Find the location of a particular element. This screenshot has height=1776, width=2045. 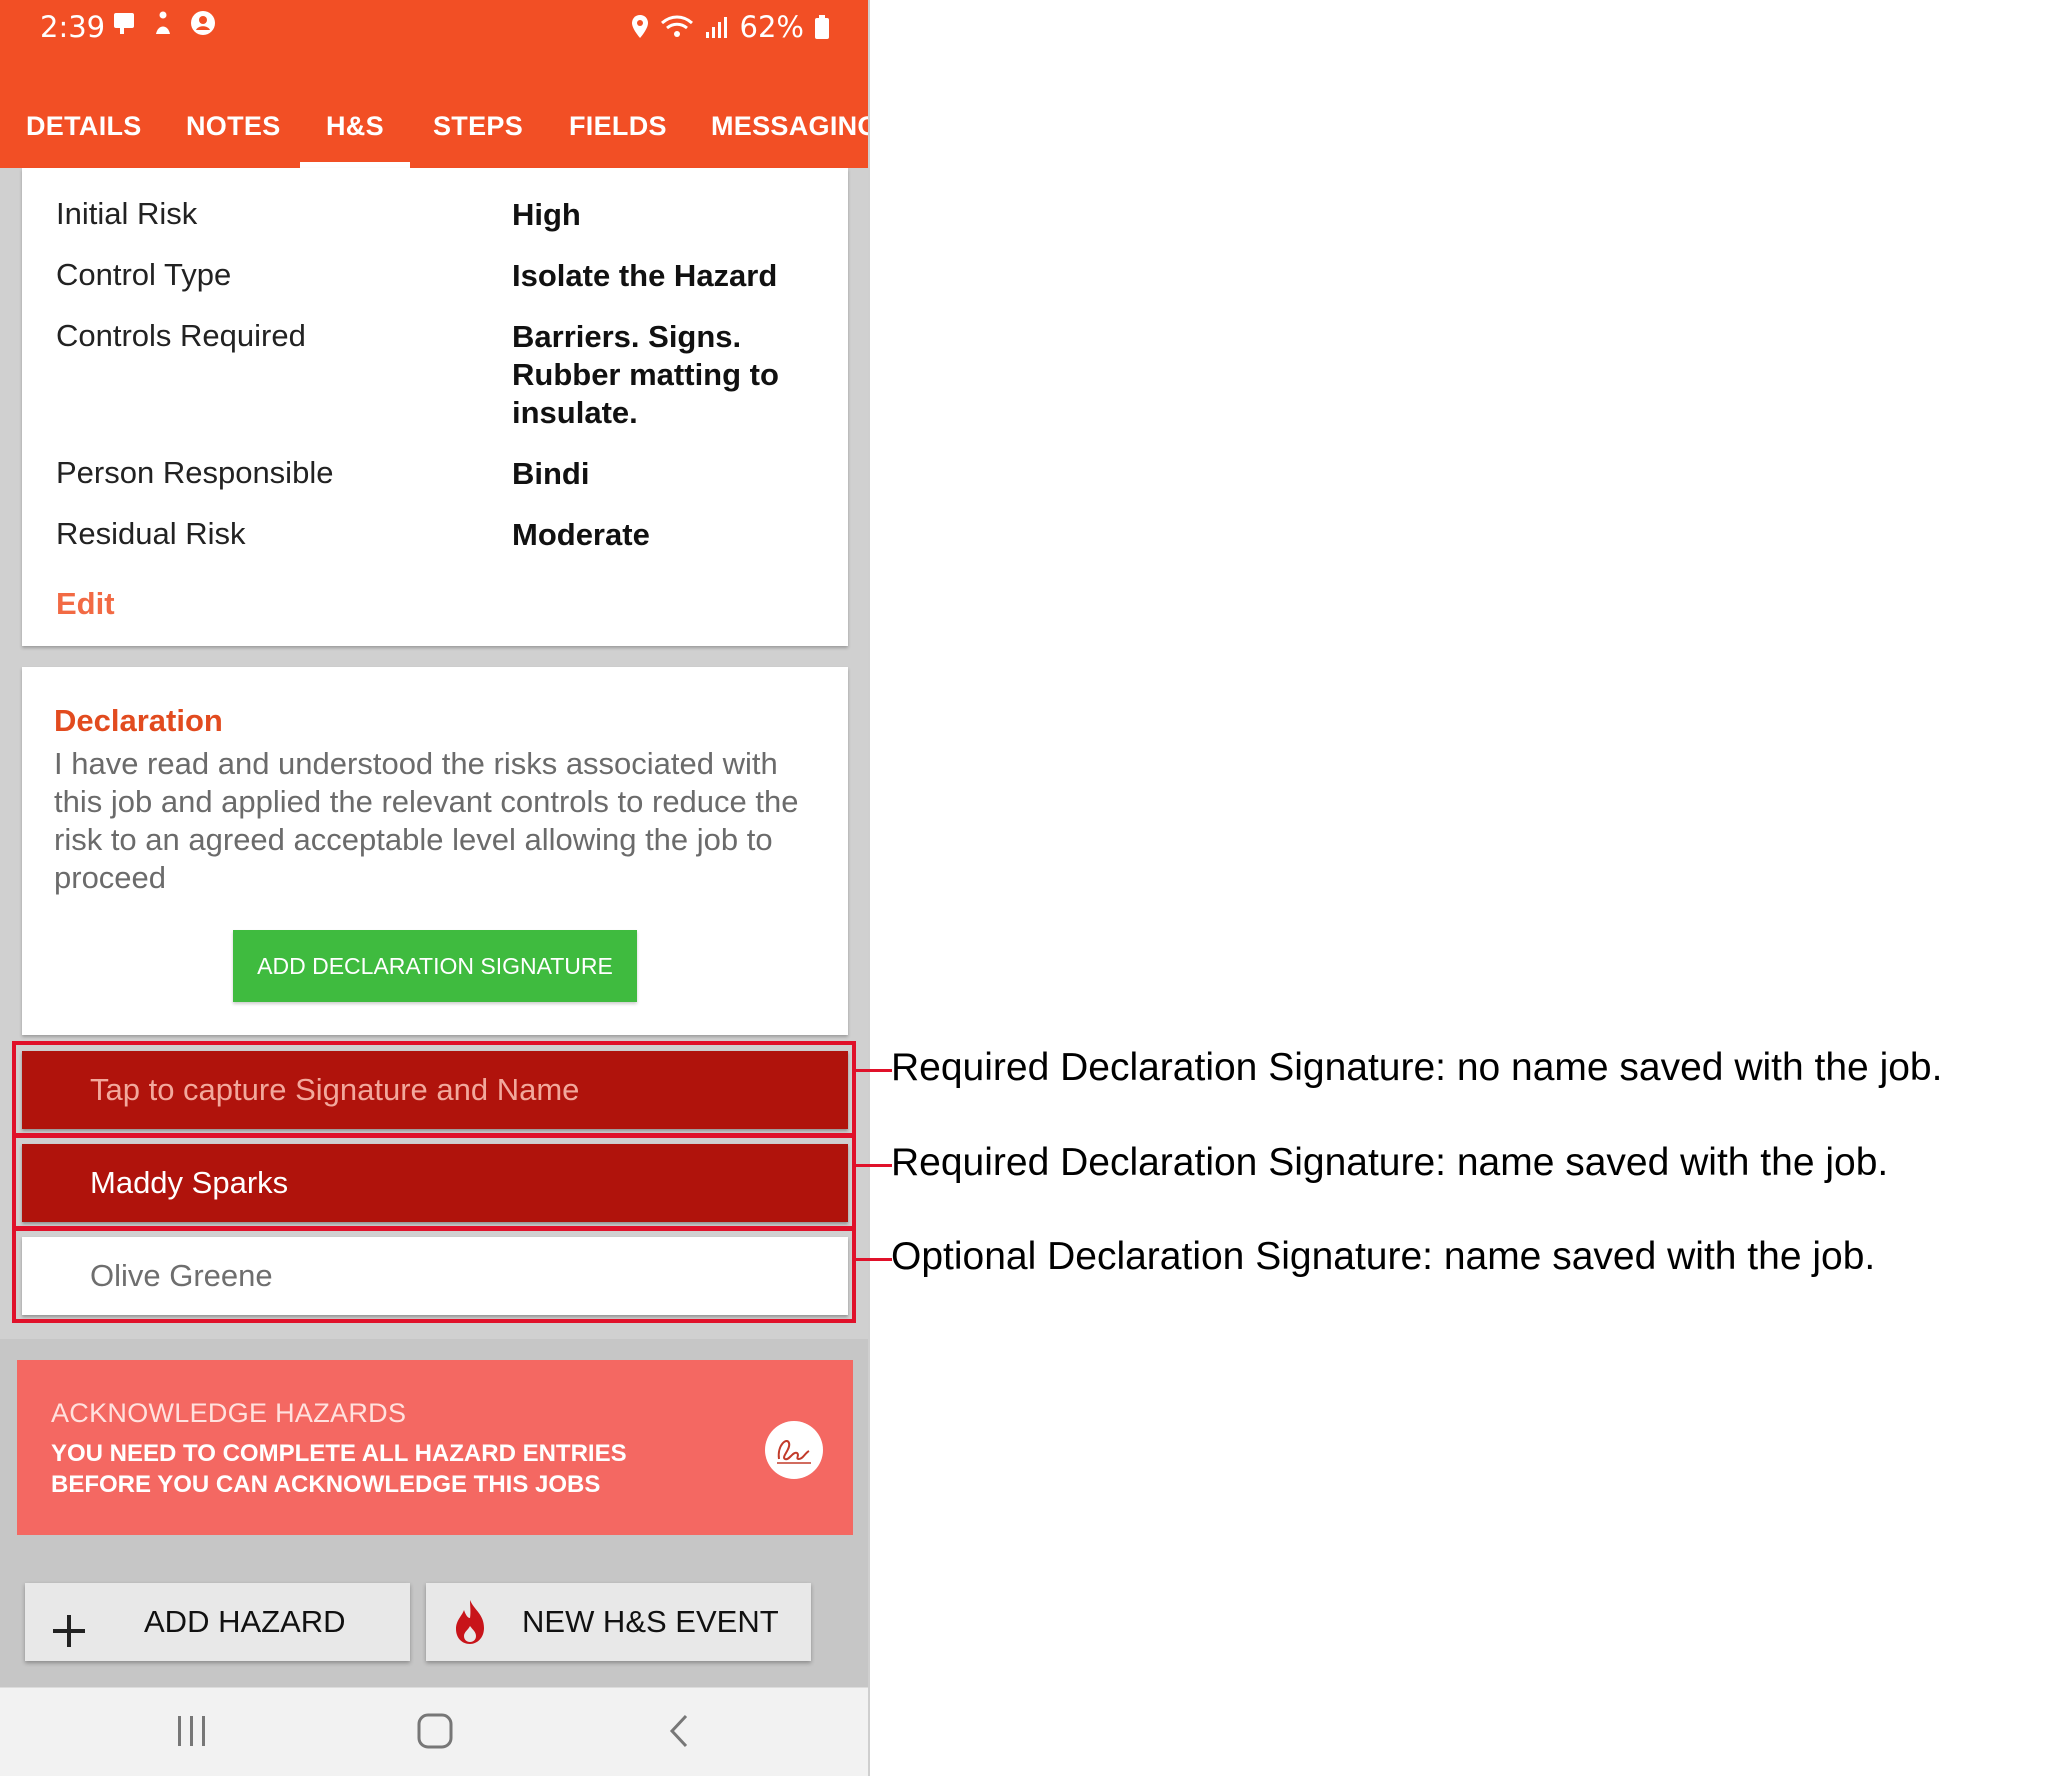

row-label: Residual Risk is located at coordinates (151, 533).